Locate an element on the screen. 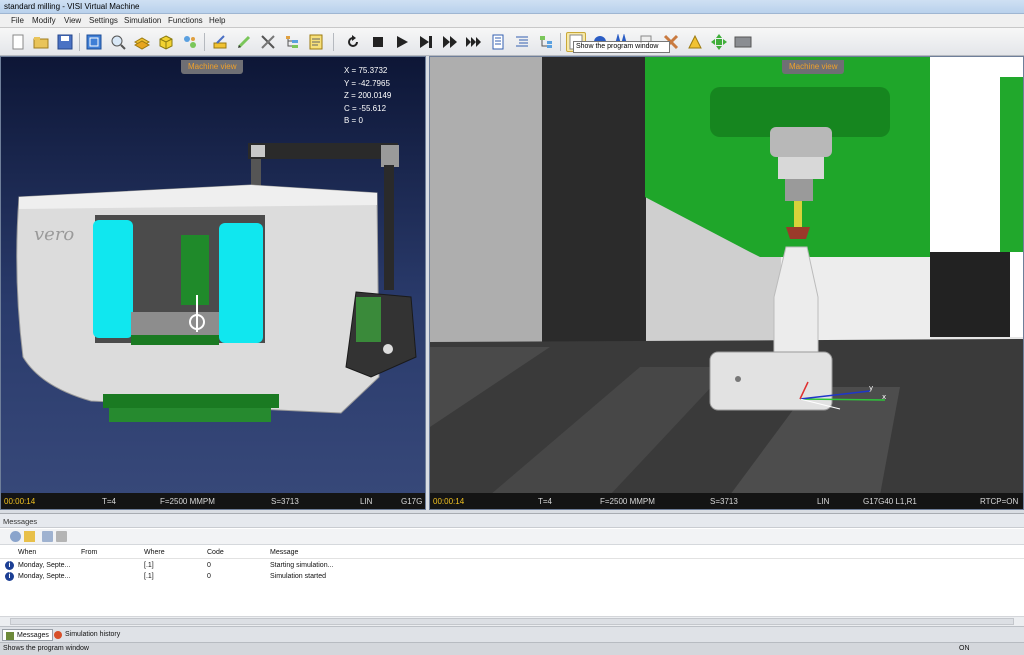 The image size is (1024, 655). assembly-icon is located at coordinates (190, 42).